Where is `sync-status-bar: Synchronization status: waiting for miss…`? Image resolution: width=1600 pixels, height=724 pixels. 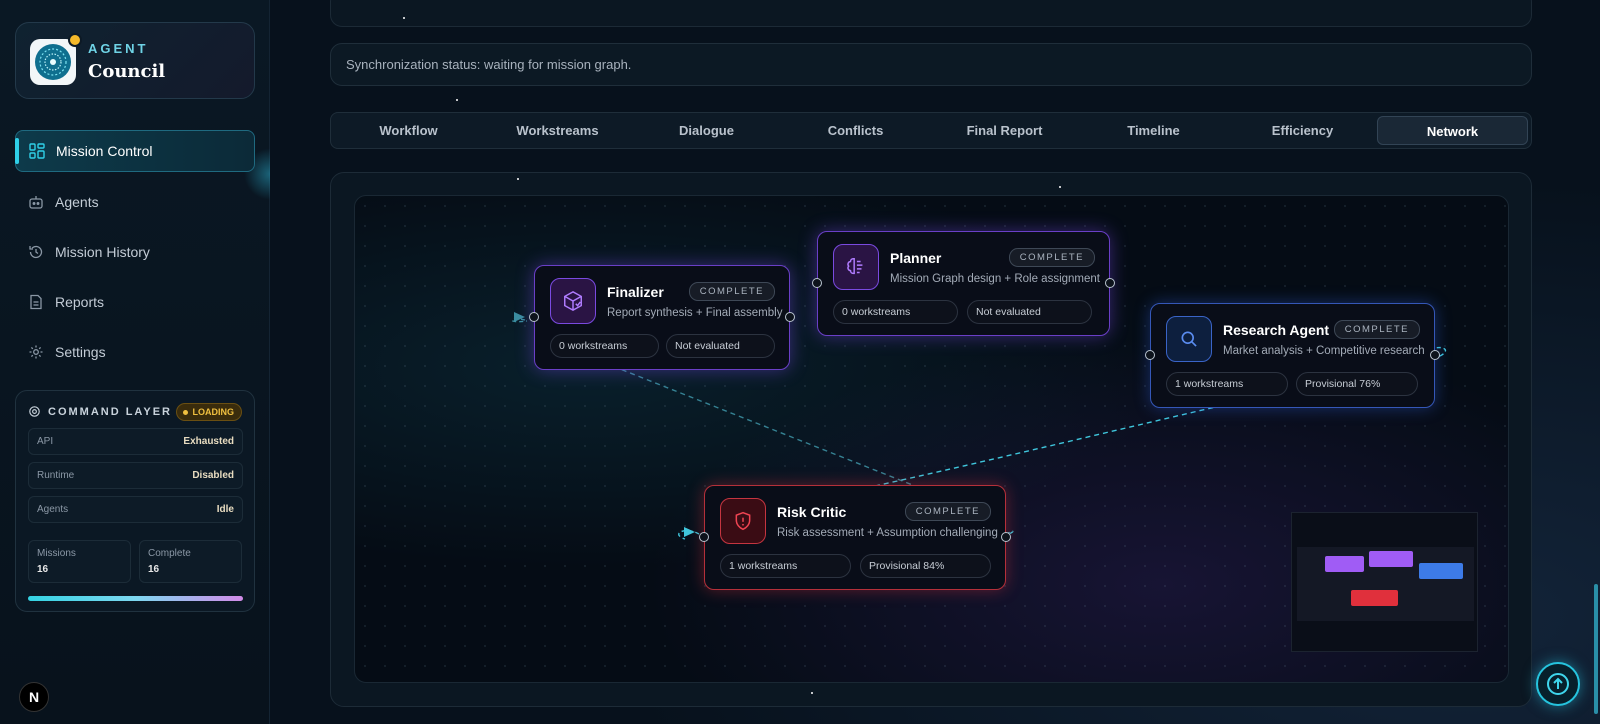
sync-status-bar: Synchronization status: waiting for miss… is located at coordinates (931, 64).